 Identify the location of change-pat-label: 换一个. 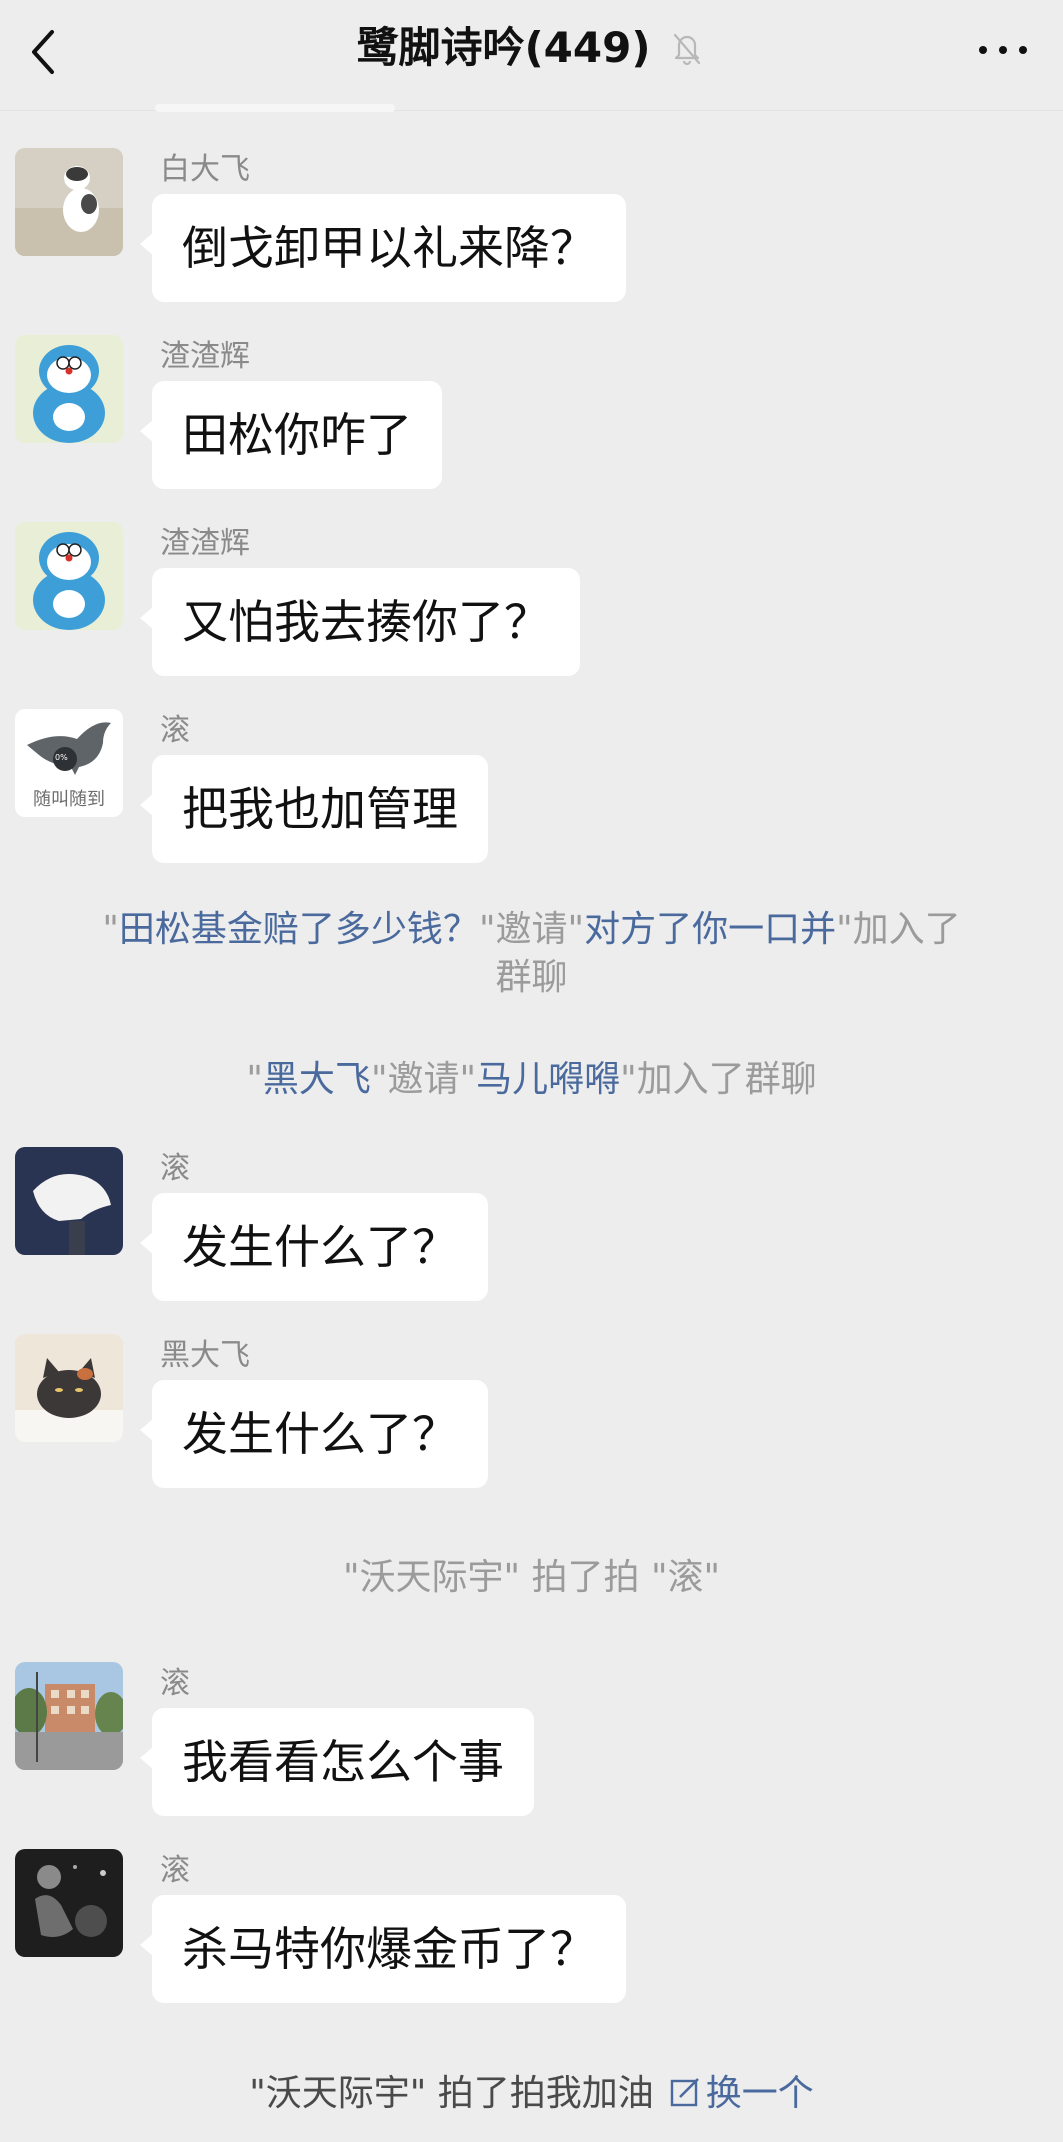
(759, 2093).